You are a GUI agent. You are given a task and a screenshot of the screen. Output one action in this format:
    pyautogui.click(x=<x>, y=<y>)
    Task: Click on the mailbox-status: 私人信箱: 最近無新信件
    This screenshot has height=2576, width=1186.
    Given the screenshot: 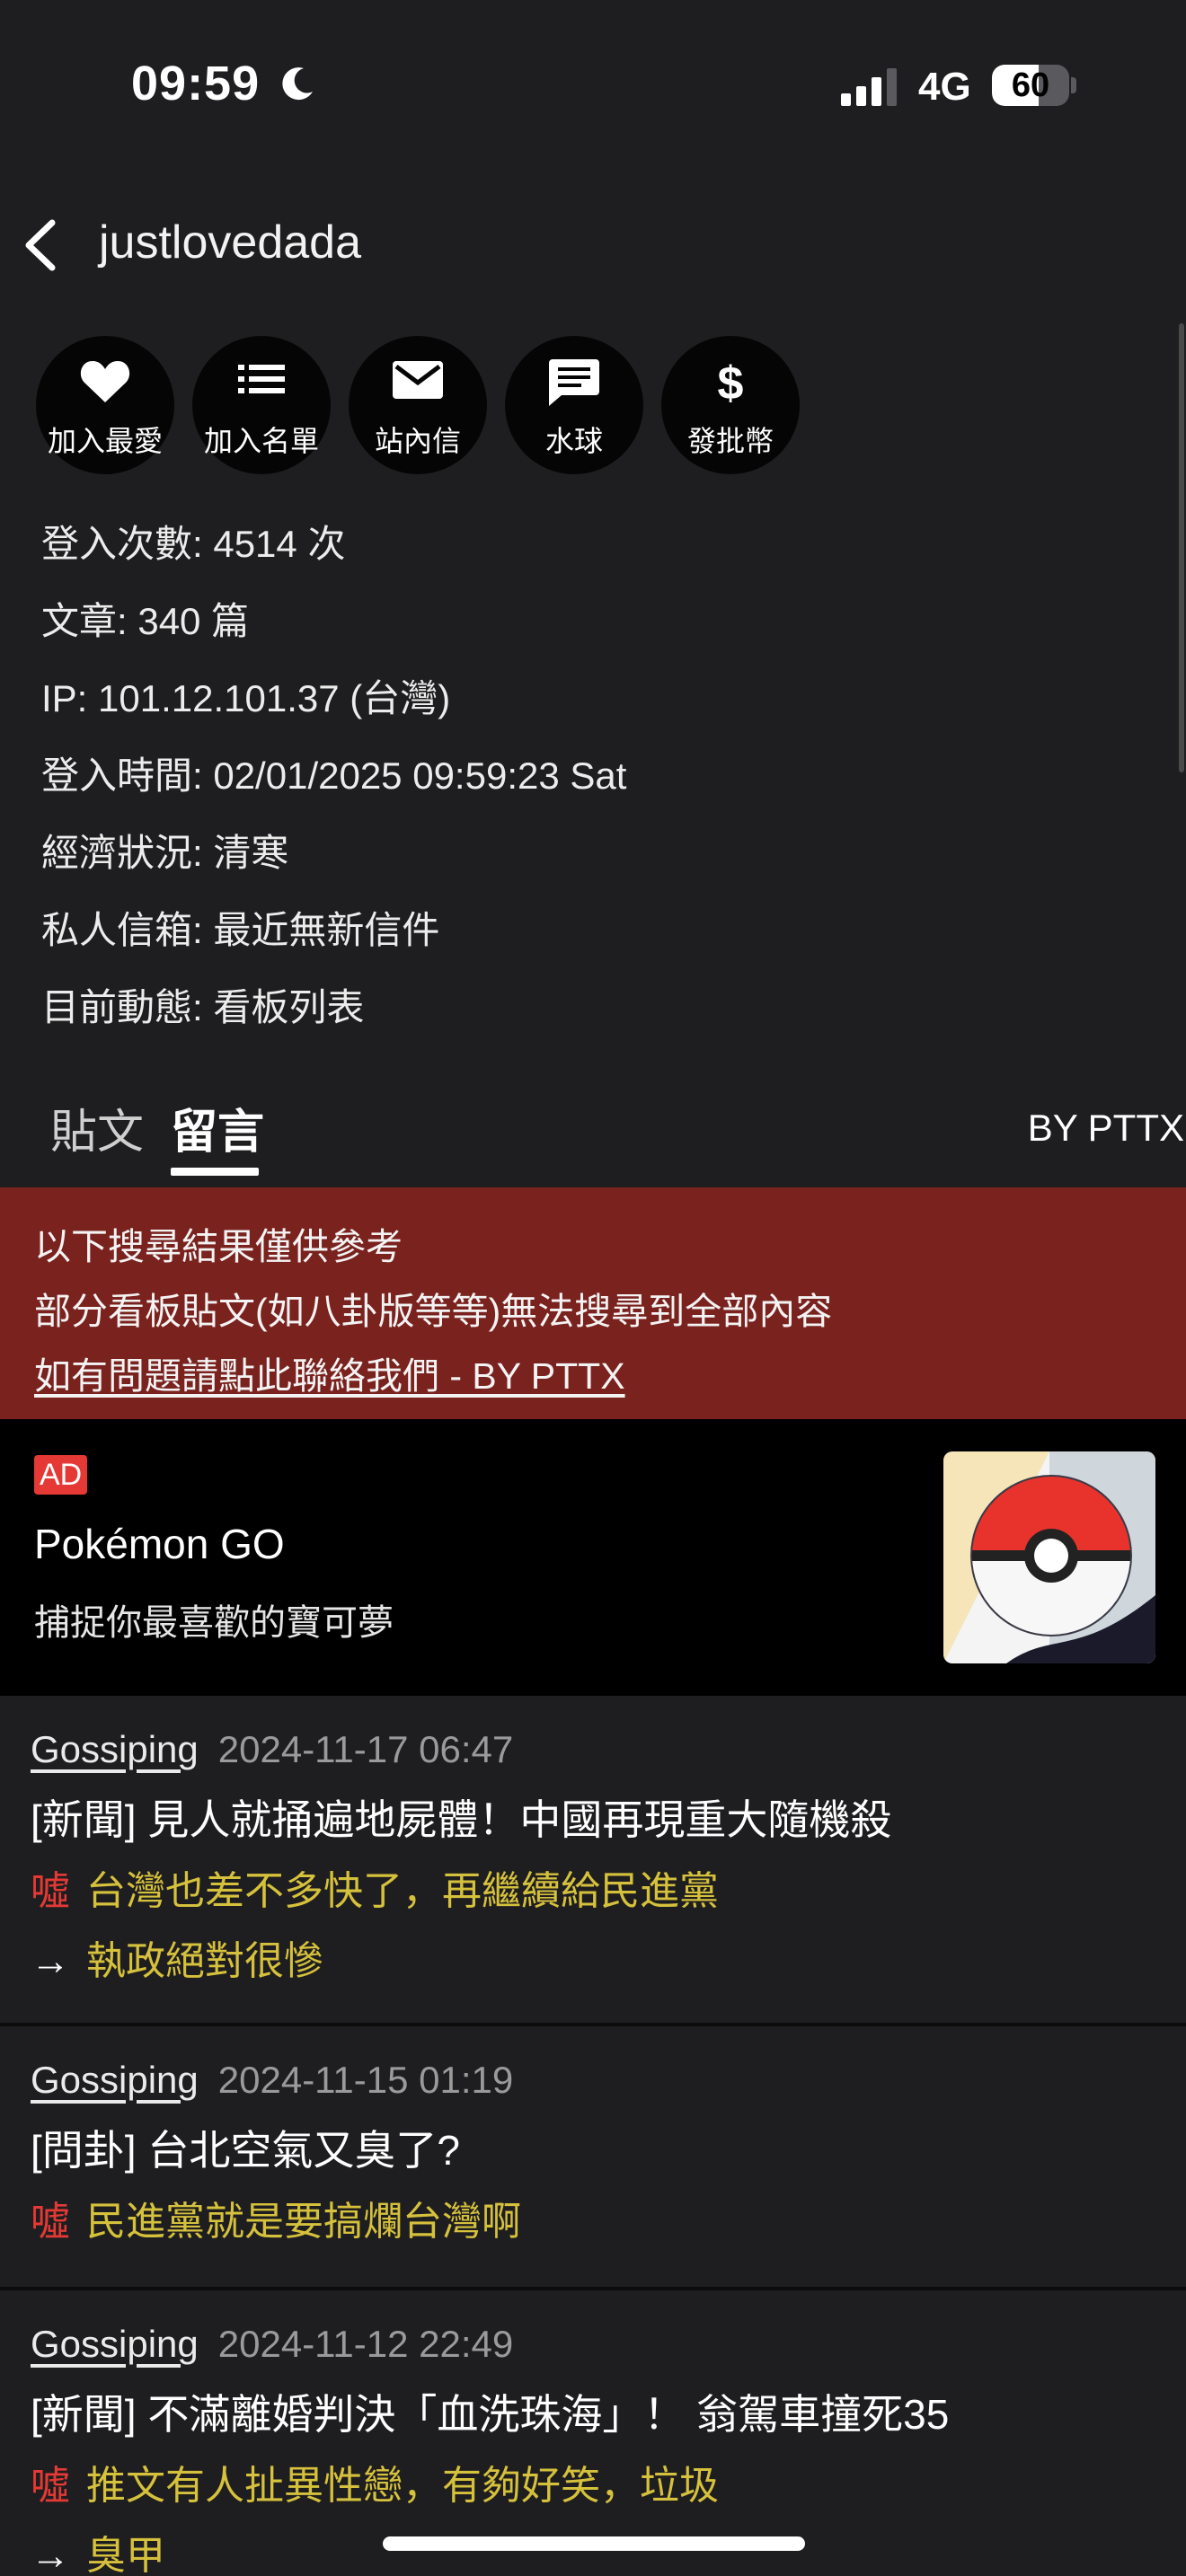 What is the action you would take?
    pyautogui.click(x=240, y=930)
    